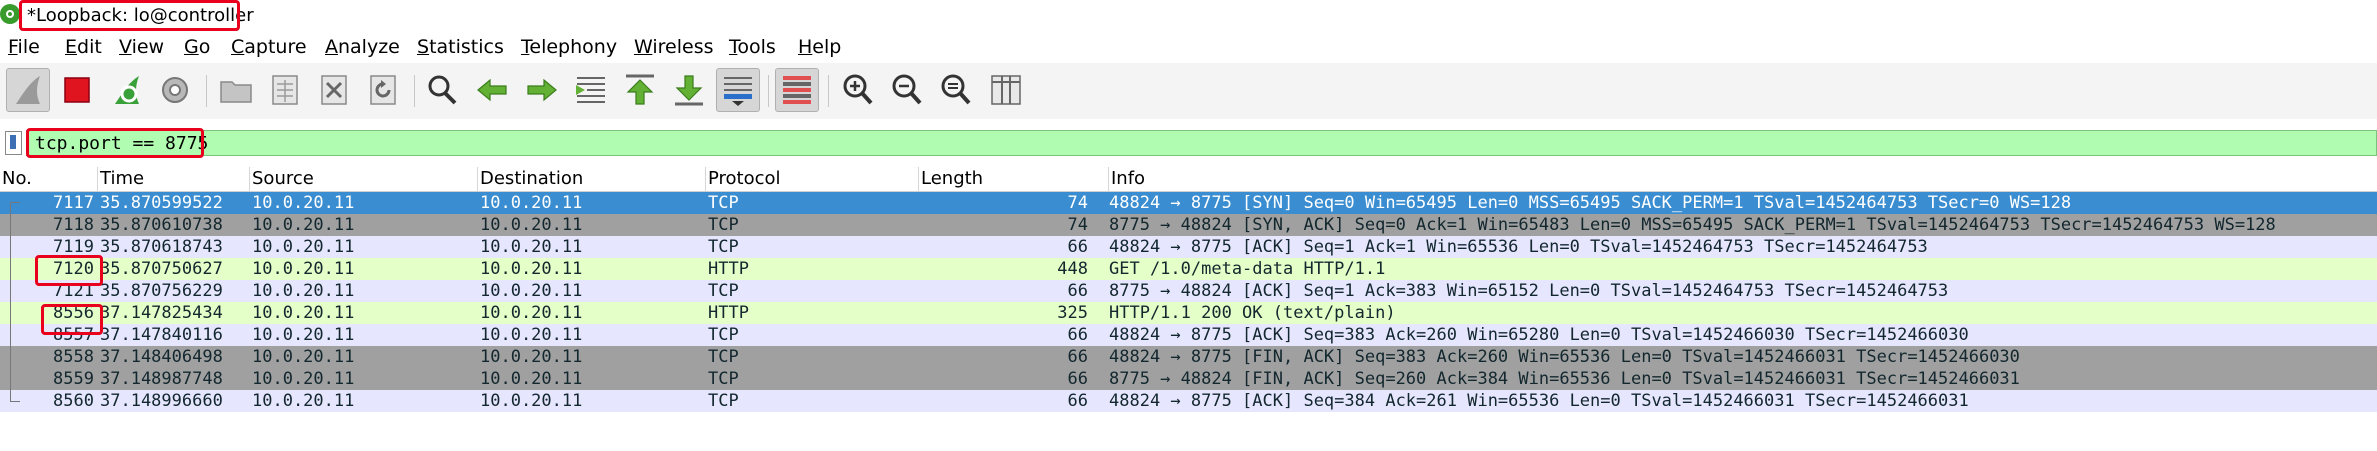  I want to click on zoom-in-button, so click(858, 90).